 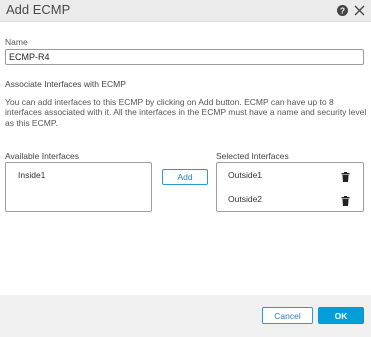 I want to click on dialog-title: Add ECMP, so click(x=38, y=9).